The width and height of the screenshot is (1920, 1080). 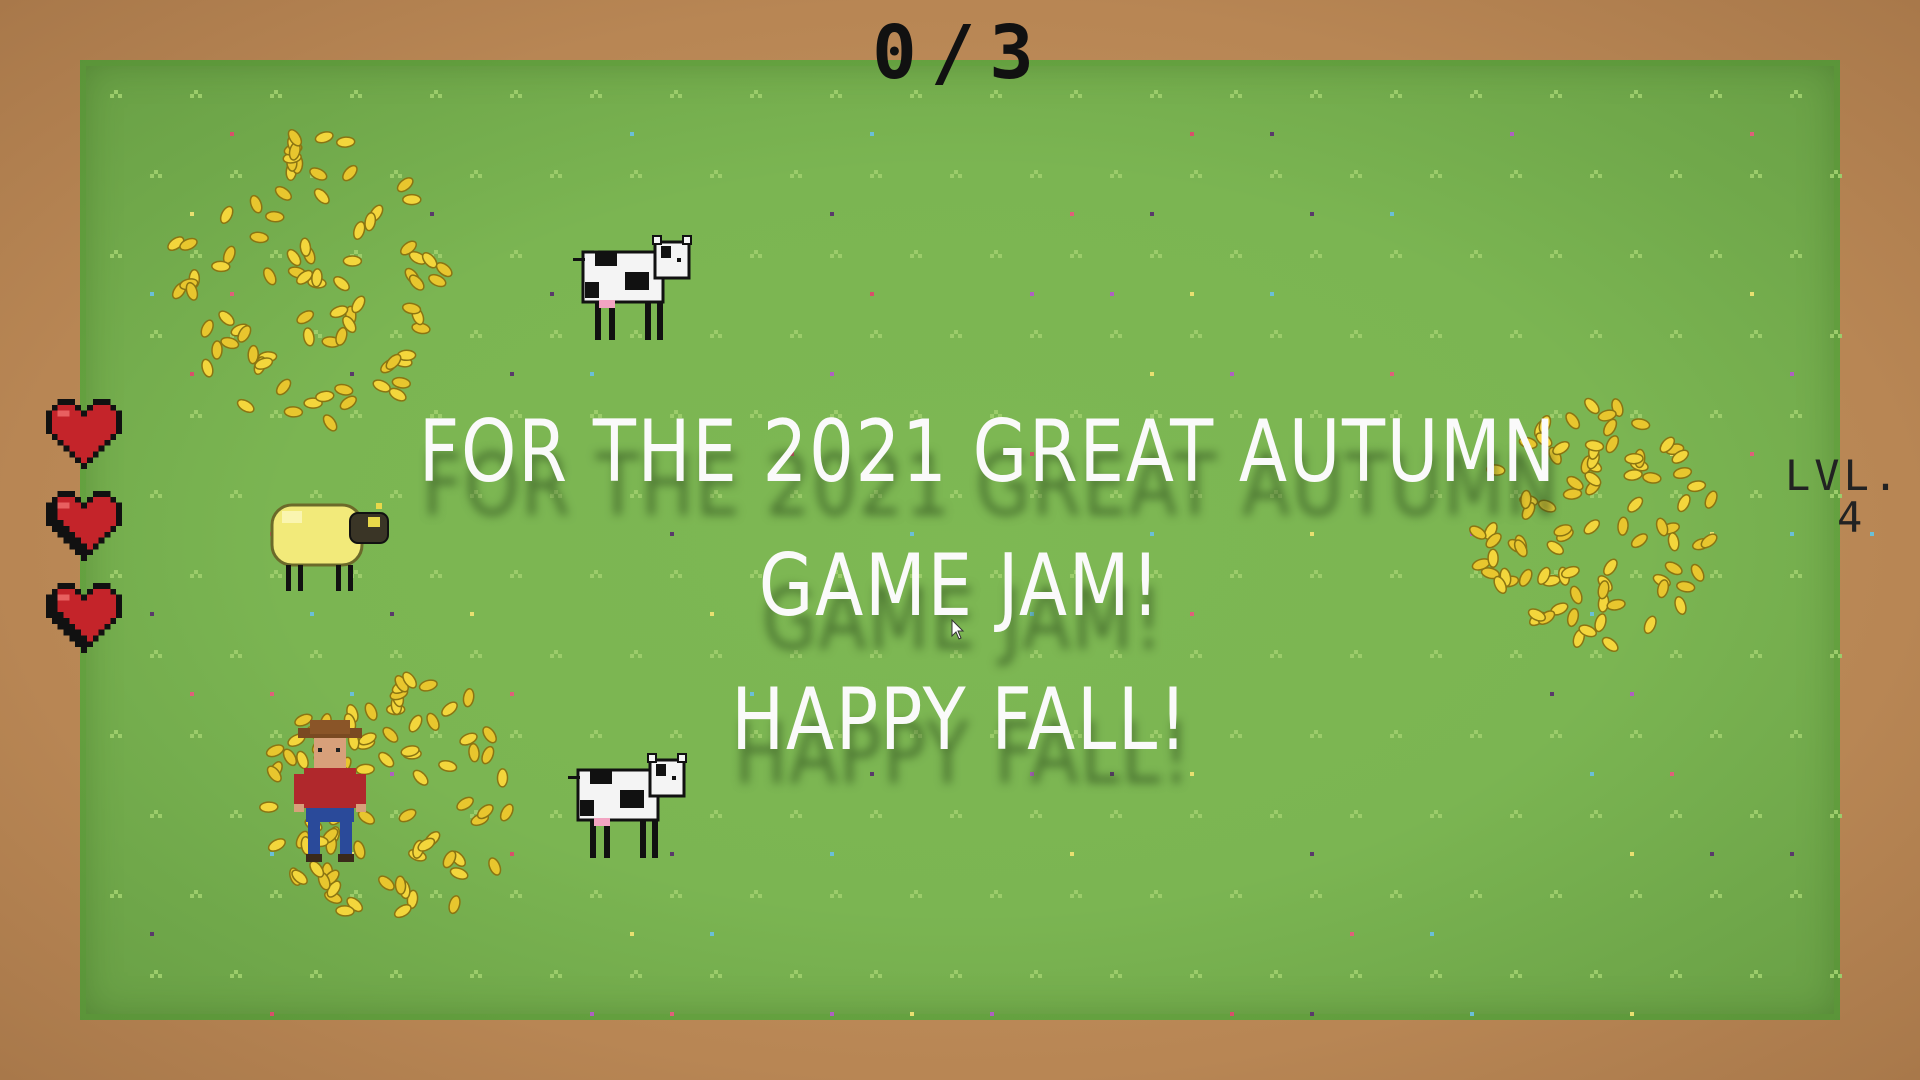 I want to click on lives-hearts, so click(x=86, y=534).